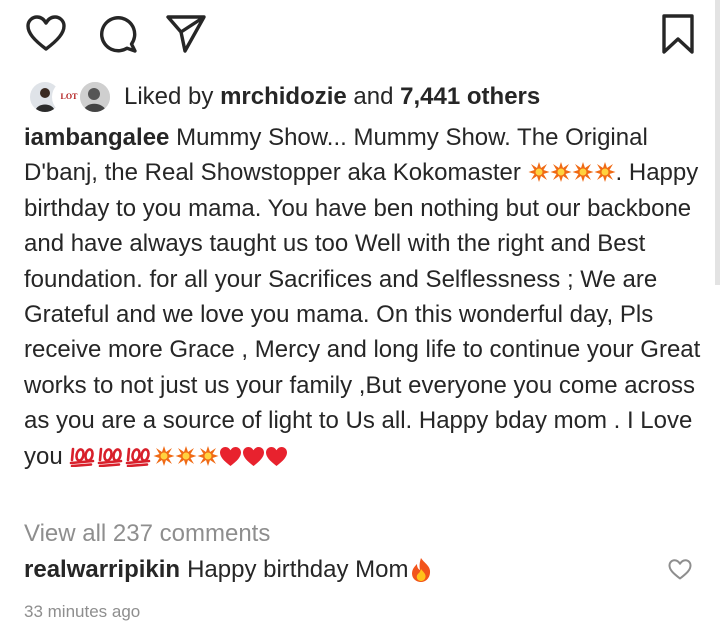  I want to click on share-button, so click(186, 34).